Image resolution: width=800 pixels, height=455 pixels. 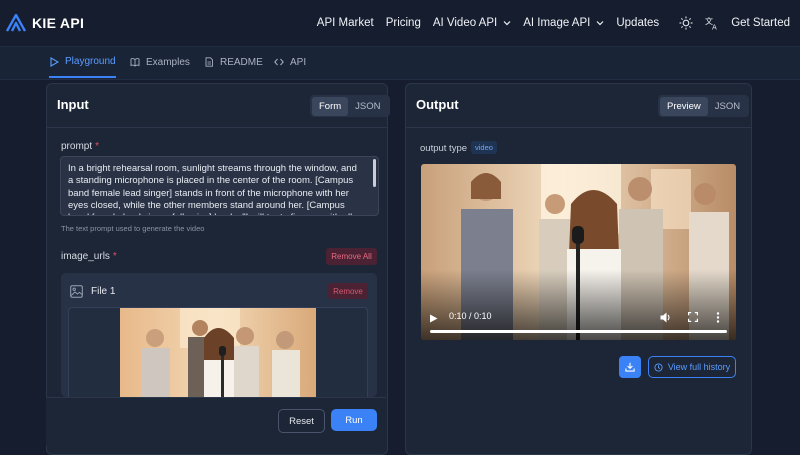 What do you see at coordinates (637, 23) in the screenshot?
I see `nav-updates: Updates` at bounding box center [637, 23].